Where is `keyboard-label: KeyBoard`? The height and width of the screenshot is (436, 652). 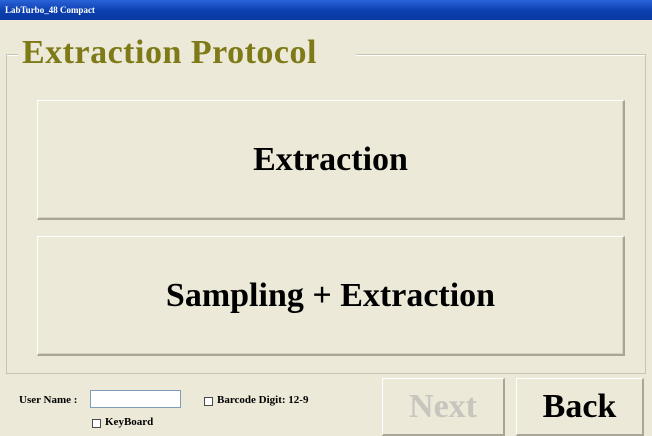 keyboard-label: KeyBoard is located at coordinates (129, 422).